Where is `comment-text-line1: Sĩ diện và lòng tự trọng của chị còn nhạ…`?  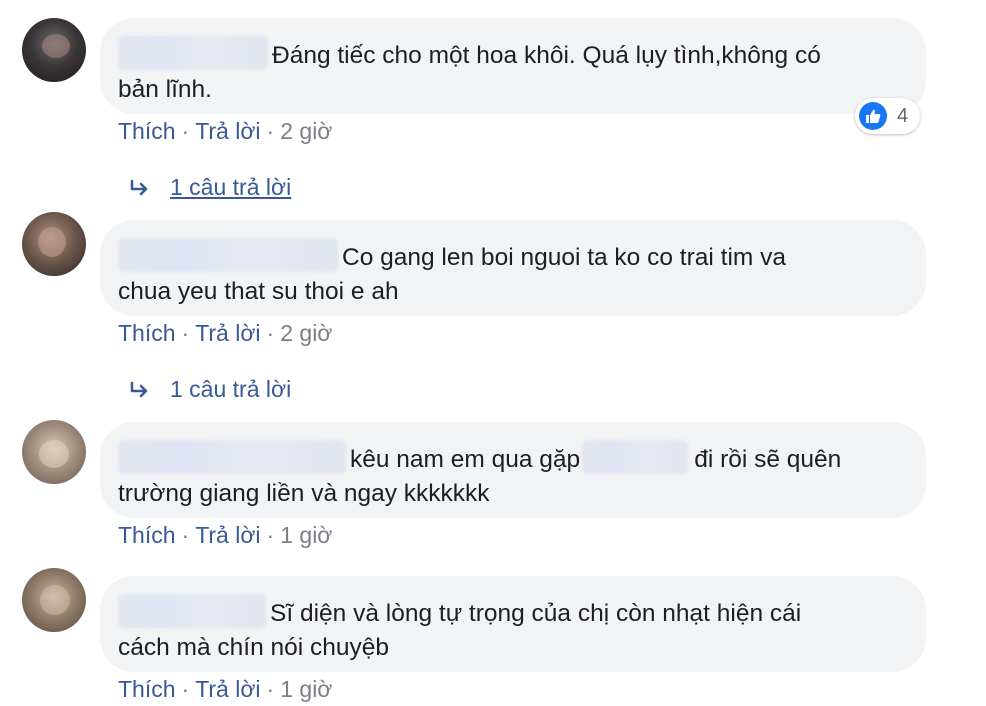 comment-text-line1: Sĩ diện và lòng tự trọng của chị còn nhạ… is located at coordinates (536, 613).